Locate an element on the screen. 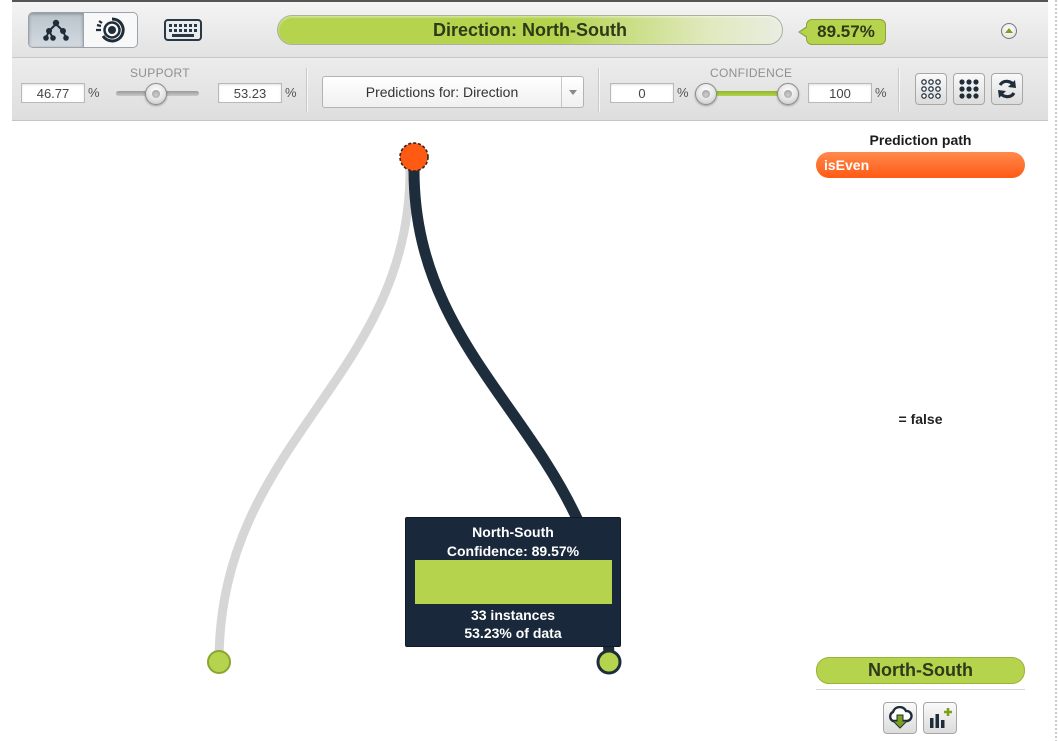 The image size is (1058, 741). support-min-percent: % is located at coordinates (94, 92).